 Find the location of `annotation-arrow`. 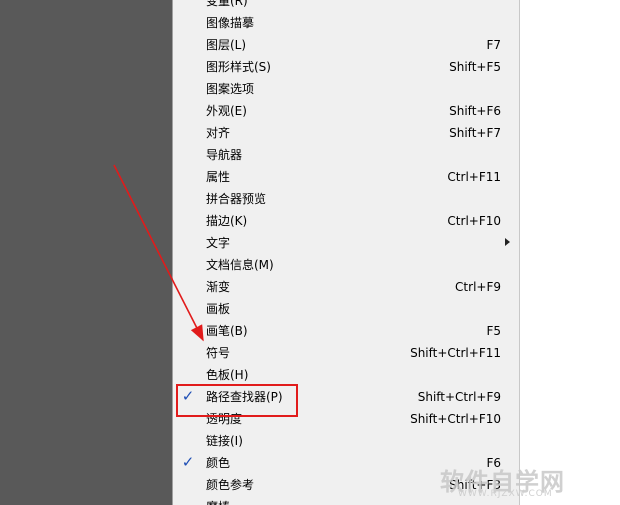

annotation-arrow is located at coordinates (158, 253).